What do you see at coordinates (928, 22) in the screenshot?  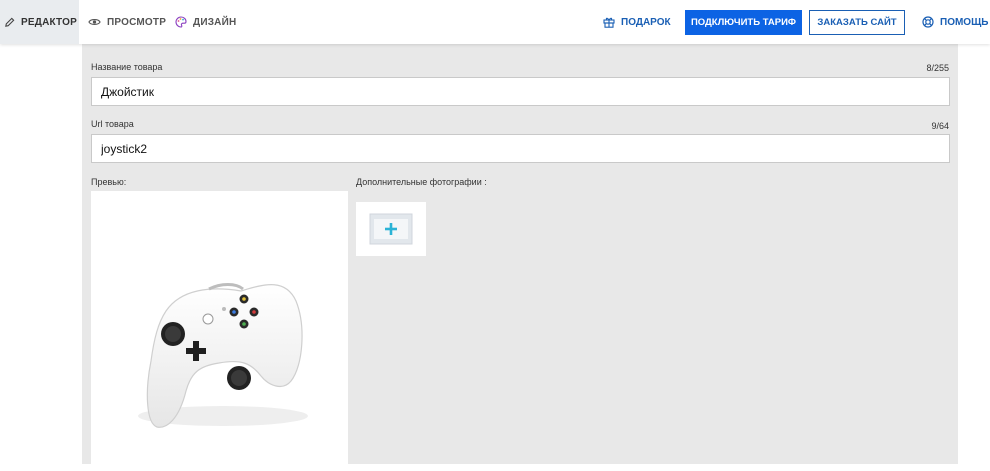 I see `lifebuoy-icon` at bounding box center [928, 22].